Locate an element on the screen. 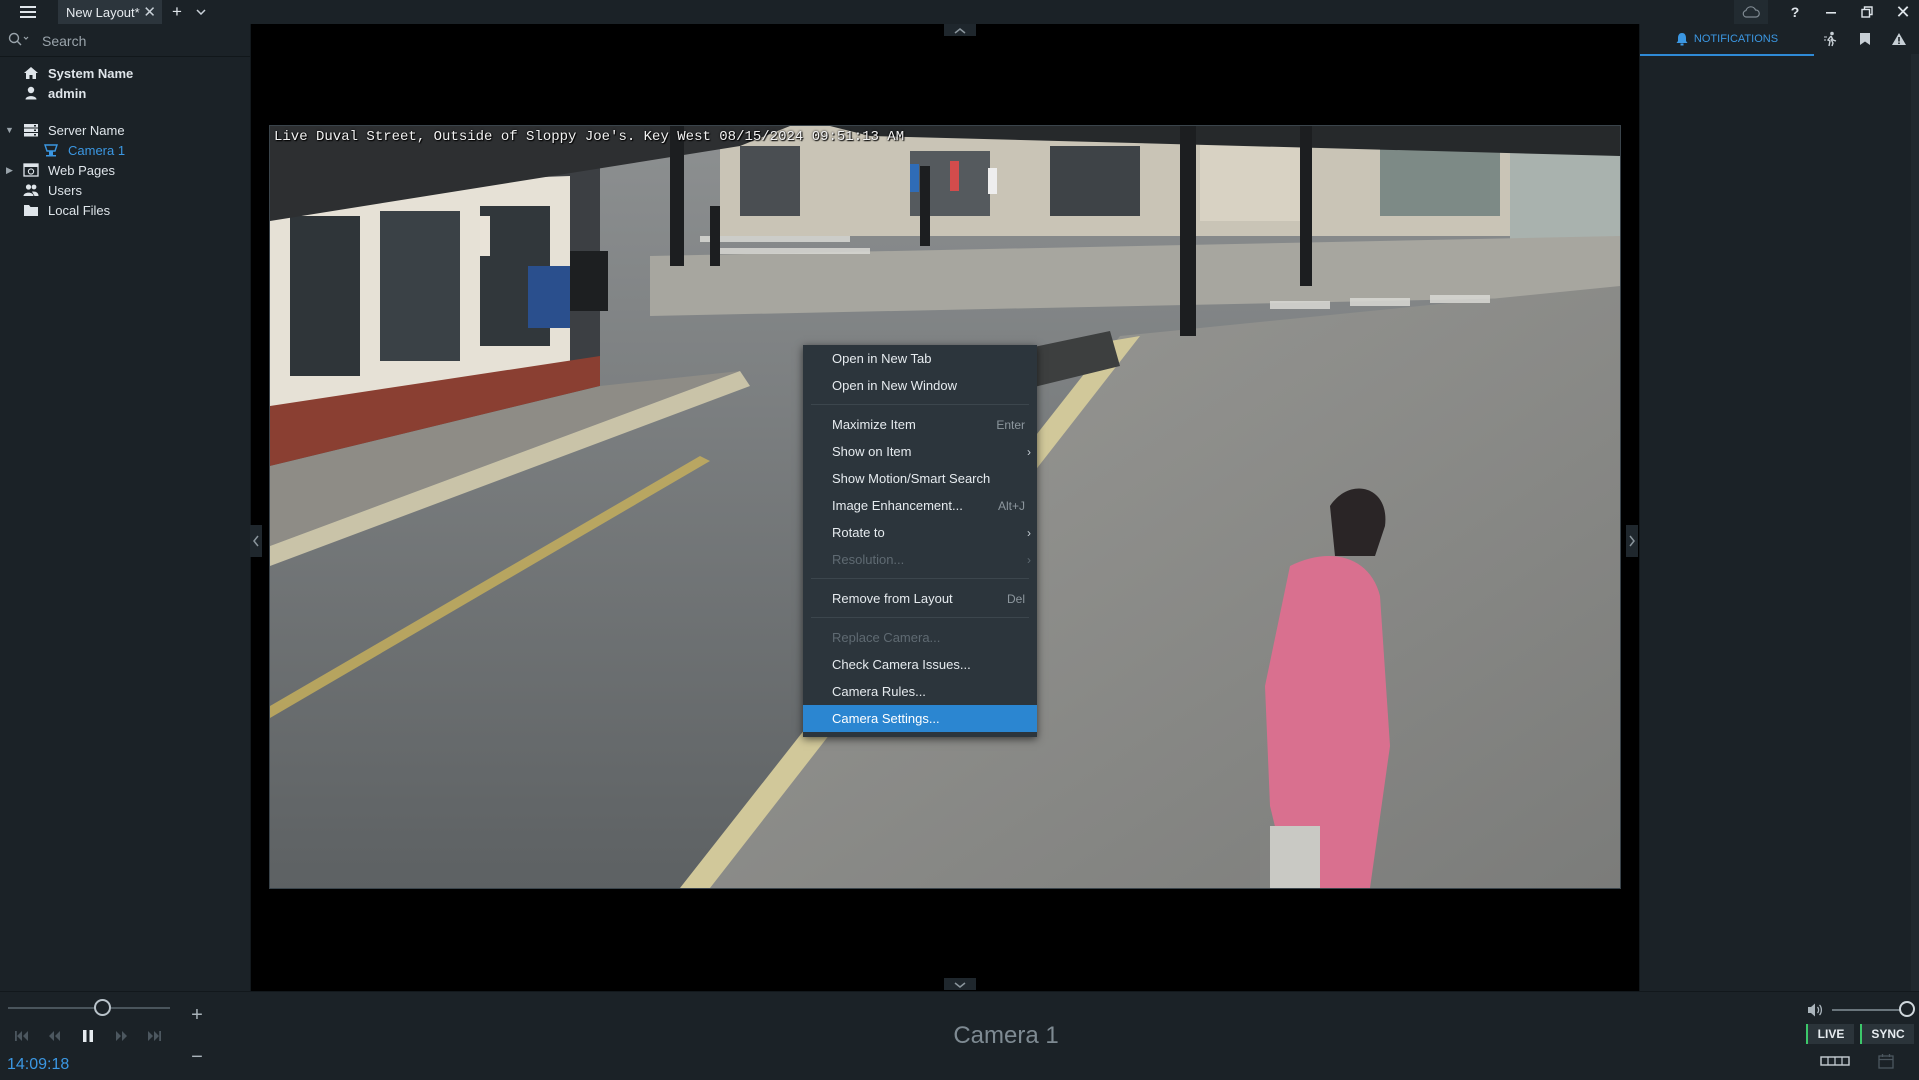 This screenshot has width=1919, height=1080. scrollbar is located at coordinates (1915, 522).